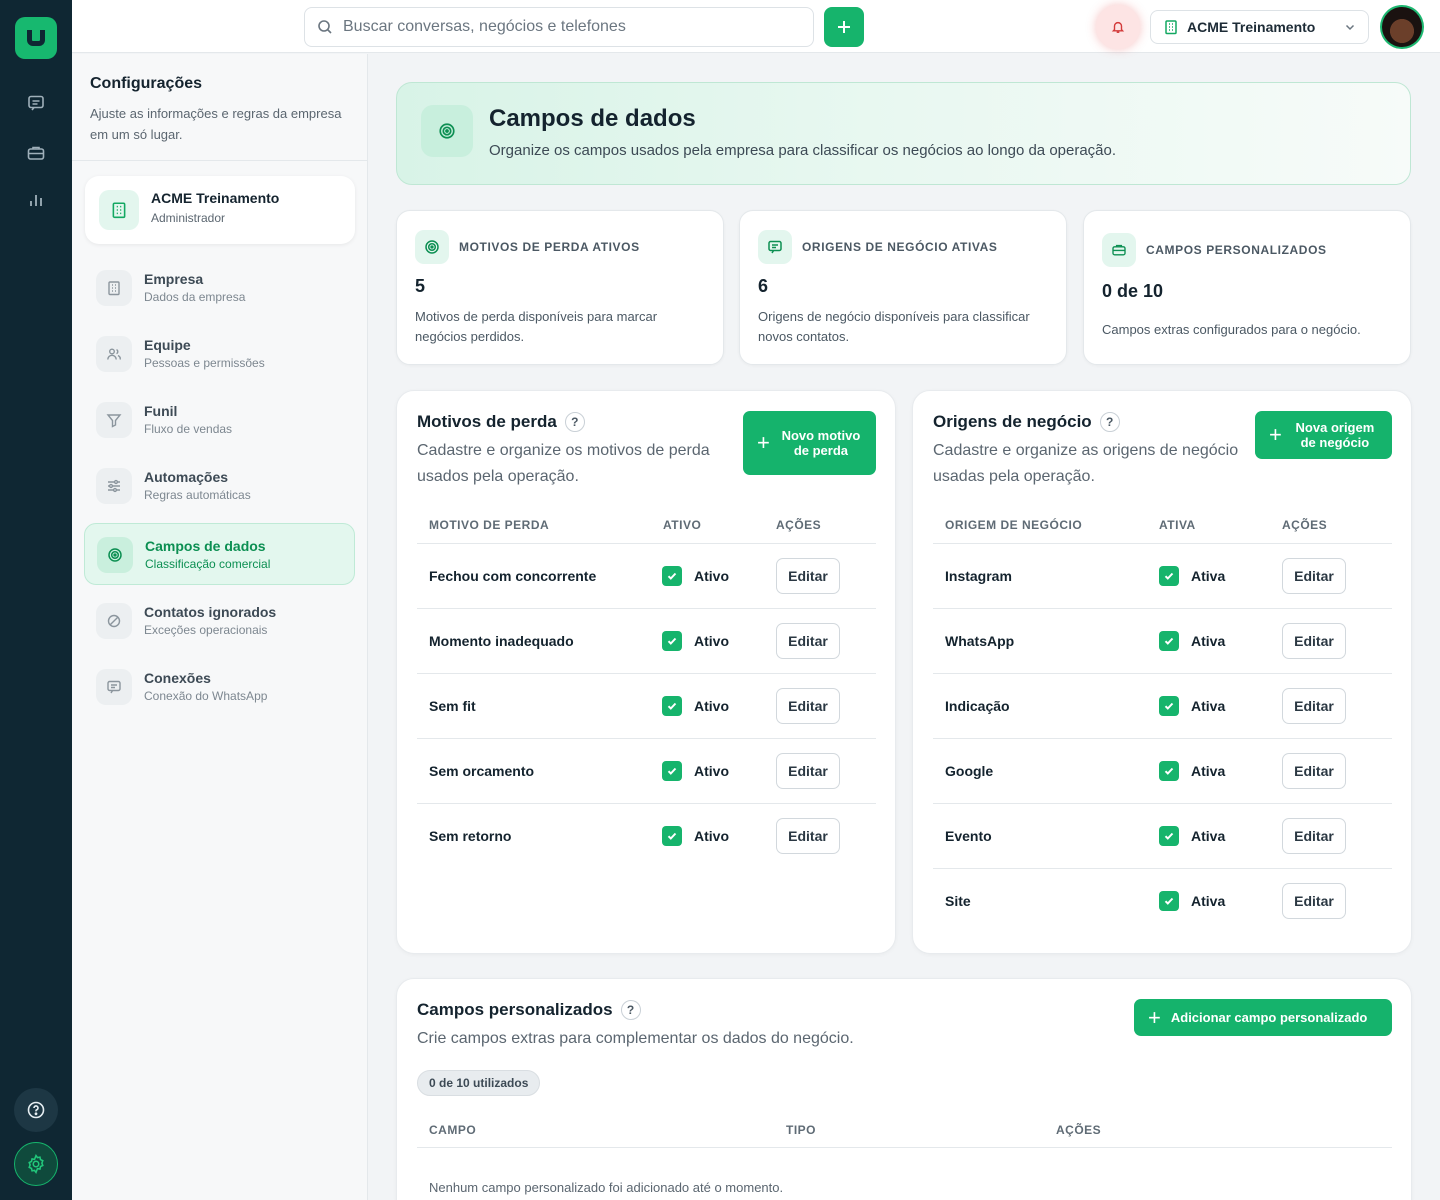 Image resolution: width=1440 pixels, height=1200 pixels. Describe the element at coordinates (809, 443) in the screenshot. I see `new-loss-reason-button: + Novo motivo de perda` at that location.